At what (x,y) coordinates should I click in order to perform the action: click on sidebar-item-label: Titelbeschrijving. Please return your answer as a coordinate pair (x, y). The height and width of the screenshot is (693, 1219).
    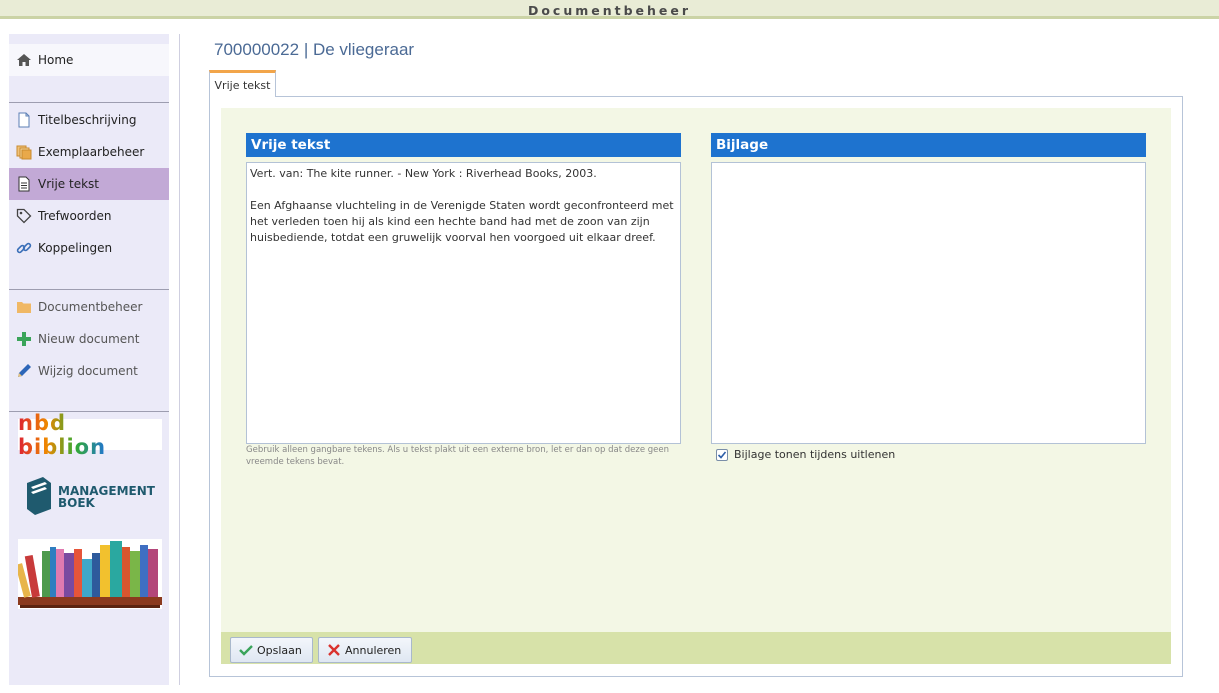
    Looking at the image, I should click on (87, 120).